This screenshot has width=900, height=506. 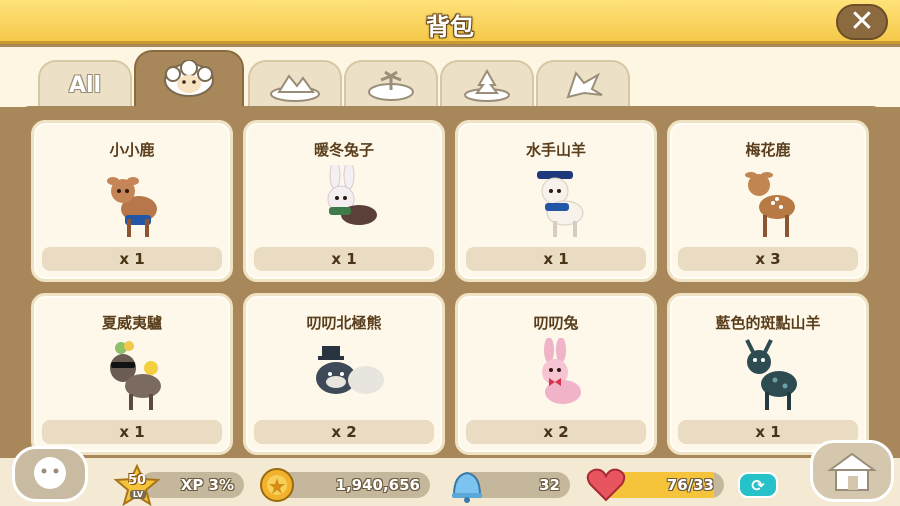 I want to click on tab-trees, so click(x=487, y=84).